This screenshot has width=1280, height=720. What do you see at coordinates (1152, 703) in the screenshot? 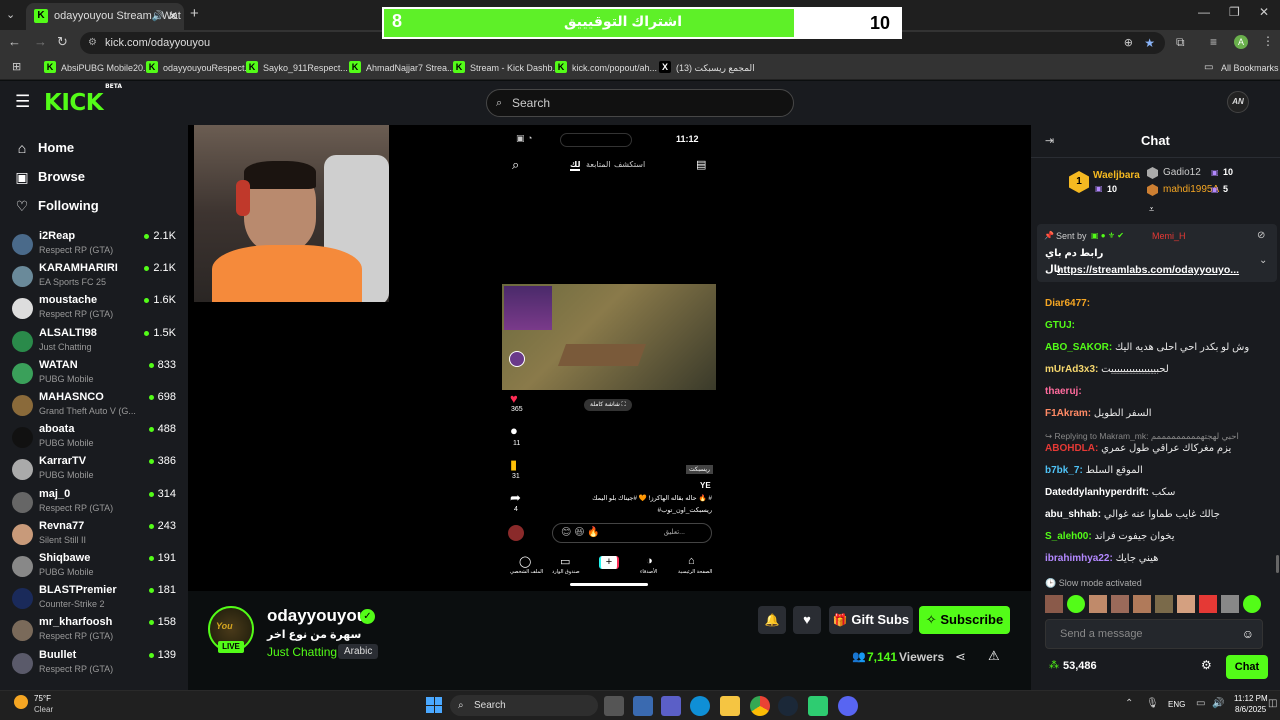
I see `mic-icon: 🎙` at bounding box center [1152, 703].